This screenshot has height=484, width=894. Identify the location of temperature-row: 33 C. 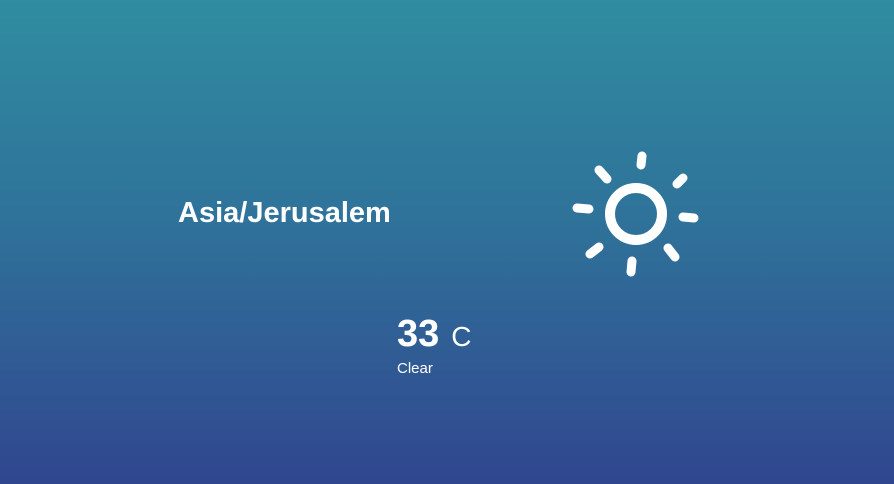
(462, 334).